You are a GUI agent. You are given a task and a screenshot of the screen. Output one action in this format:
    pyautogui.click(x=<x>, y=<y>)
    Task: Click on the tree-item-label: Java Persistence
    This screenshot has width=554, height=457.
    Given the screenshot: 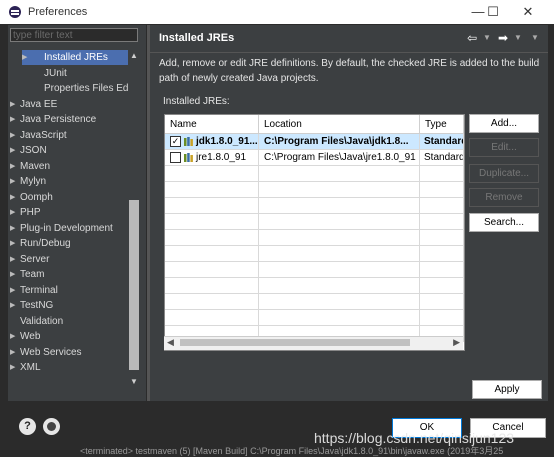 What is the action you would take?
    pyautogui.click(x=58, y=119)
    